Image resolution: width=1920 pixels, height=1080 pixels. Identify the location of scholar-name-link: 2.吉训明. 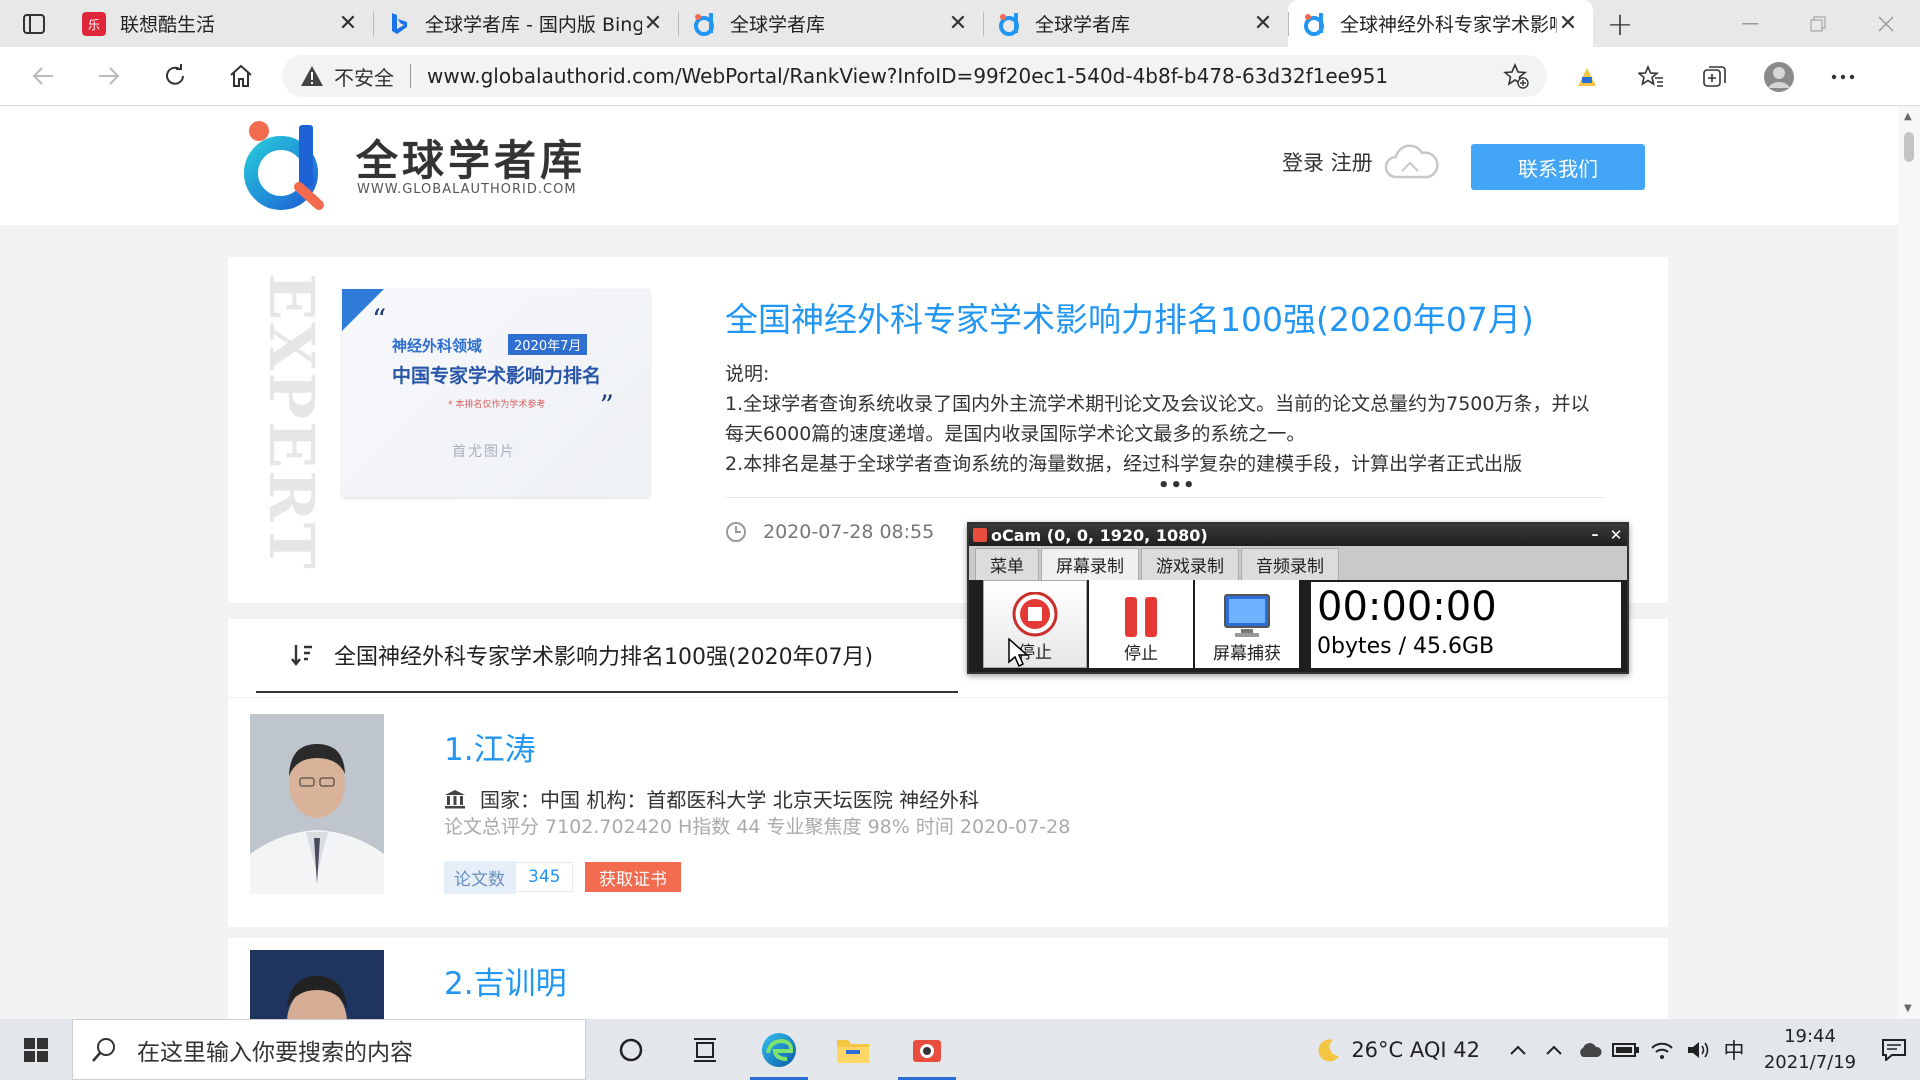
(505, 980).